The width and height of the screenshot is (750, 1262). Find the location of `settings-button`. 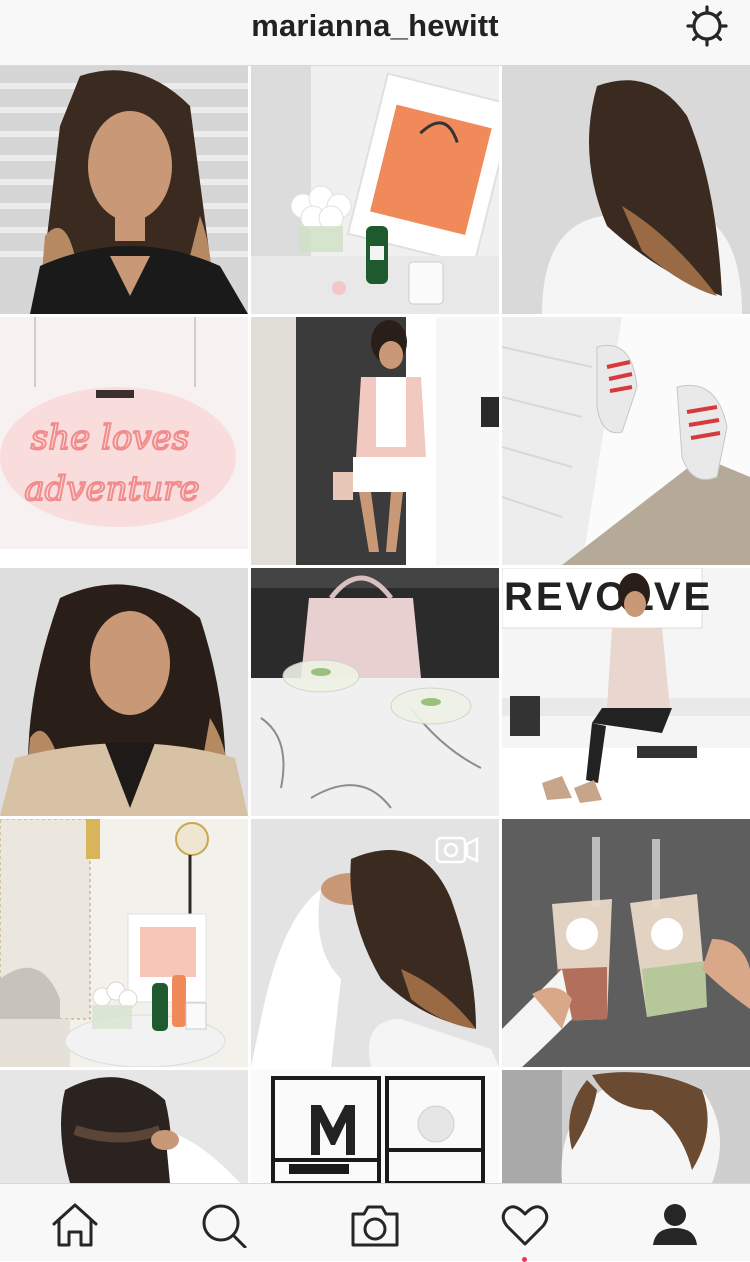

settings-button is located at coordinates (707, 25).